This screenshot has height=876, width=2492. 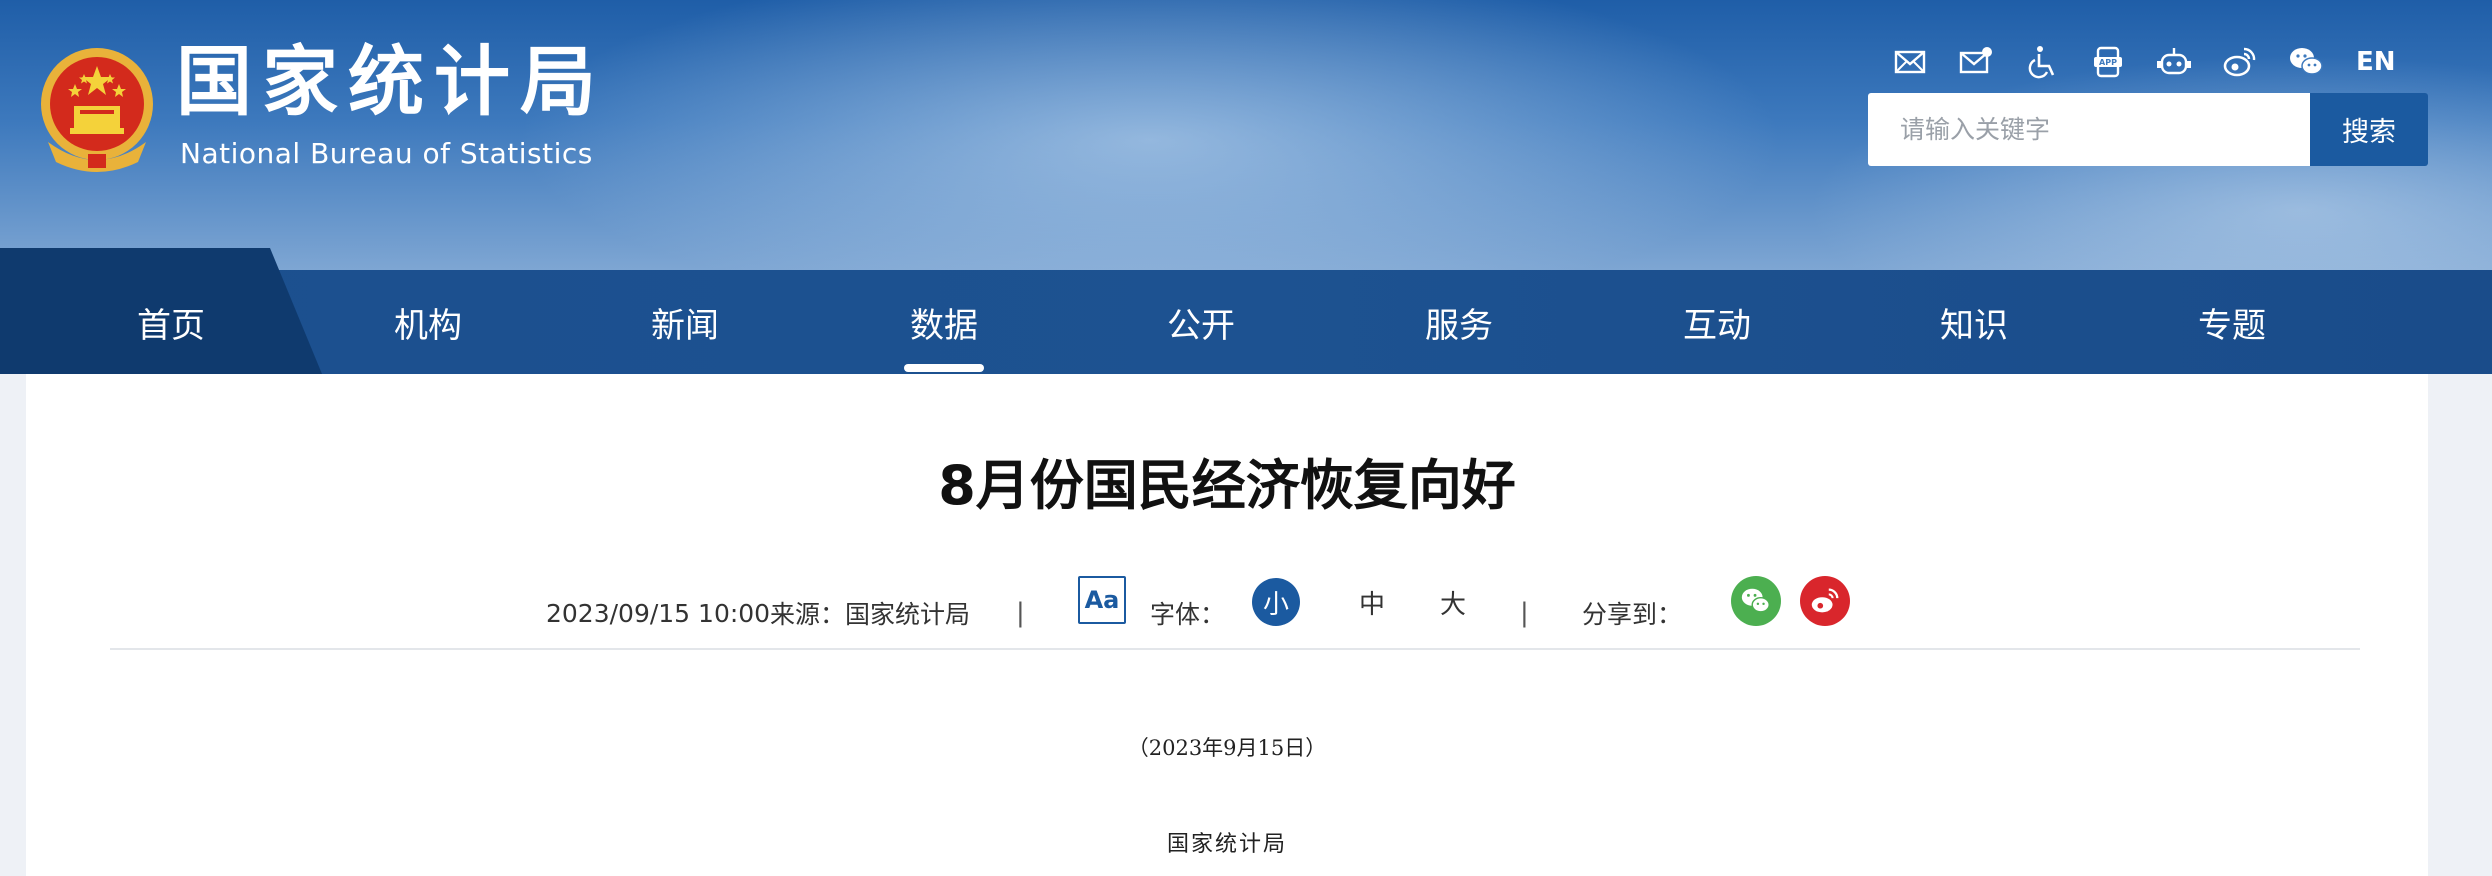 What do you see at coordinates (658, 613) in the screenshot?
I see `article-date: 2023/09/15 10:00` at bounding box center [658, 613].